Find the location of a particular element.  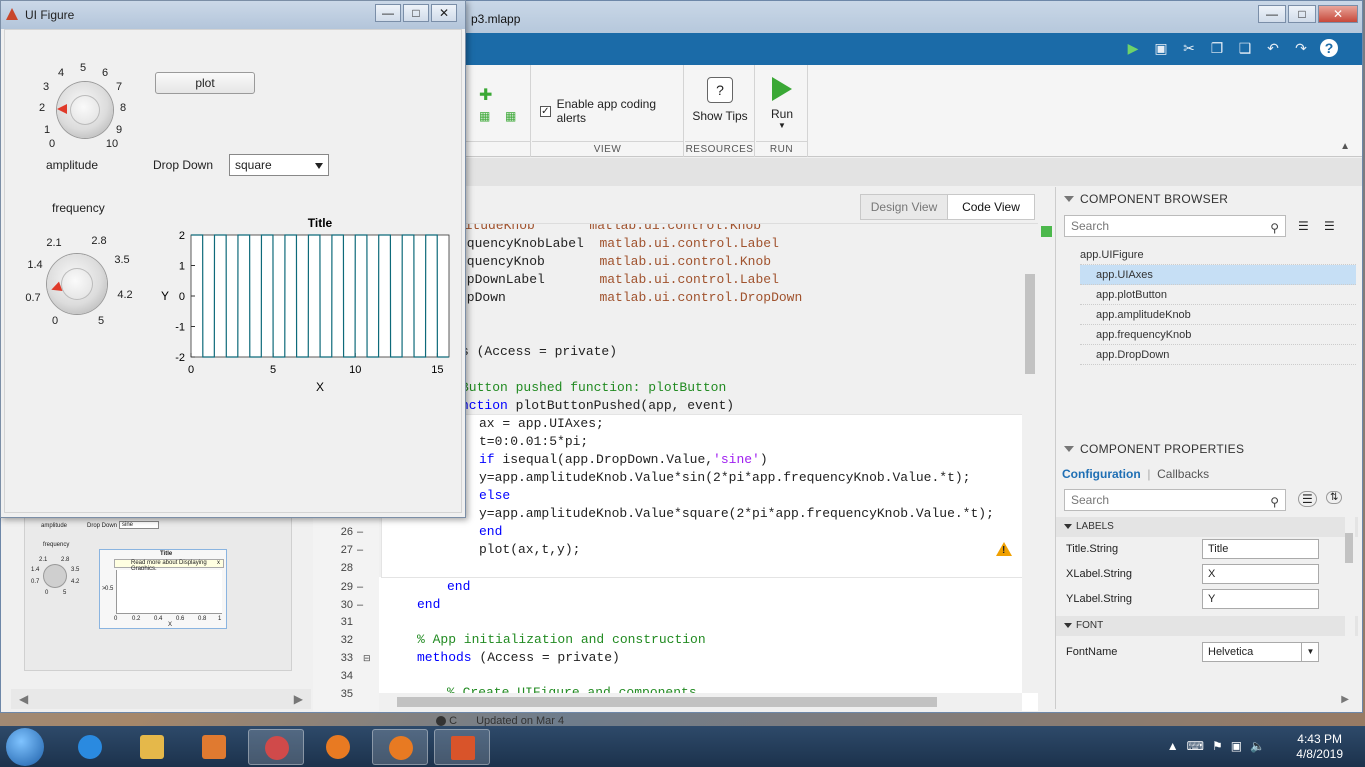

fold-icon: ⊟ is located at coordinates (367, 658).